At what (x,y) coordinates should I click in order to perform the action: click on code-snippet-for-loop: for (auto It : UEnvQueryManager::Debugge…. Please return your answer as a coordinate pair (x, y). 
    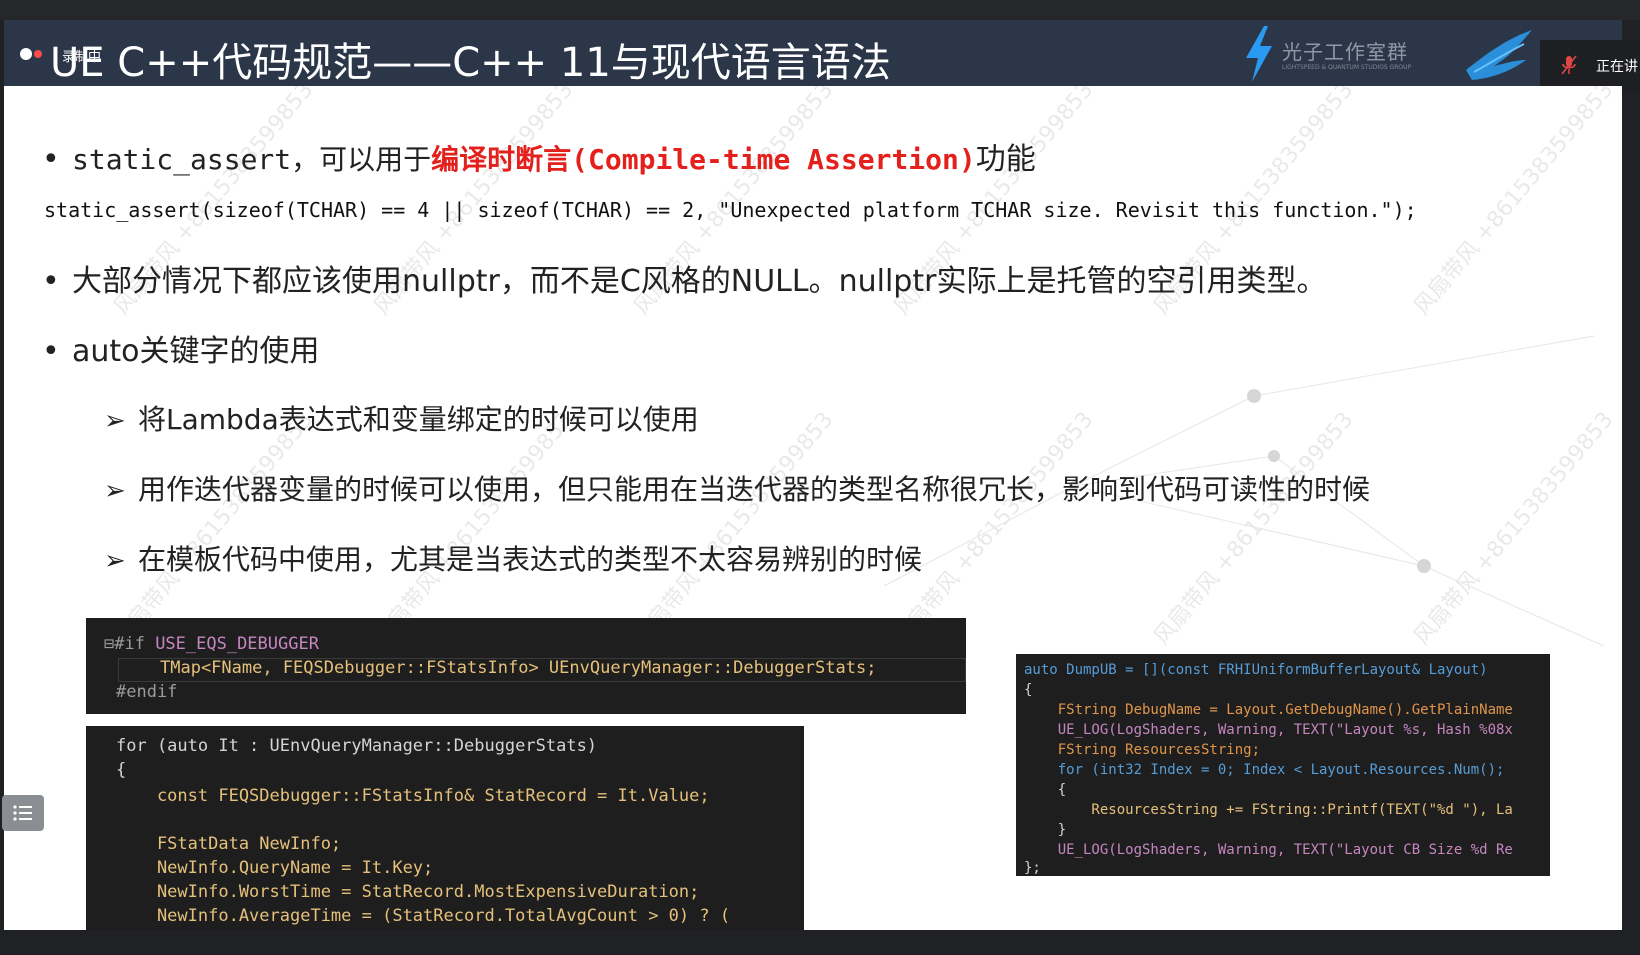
    Looking at the image, I should click on (445, 828).